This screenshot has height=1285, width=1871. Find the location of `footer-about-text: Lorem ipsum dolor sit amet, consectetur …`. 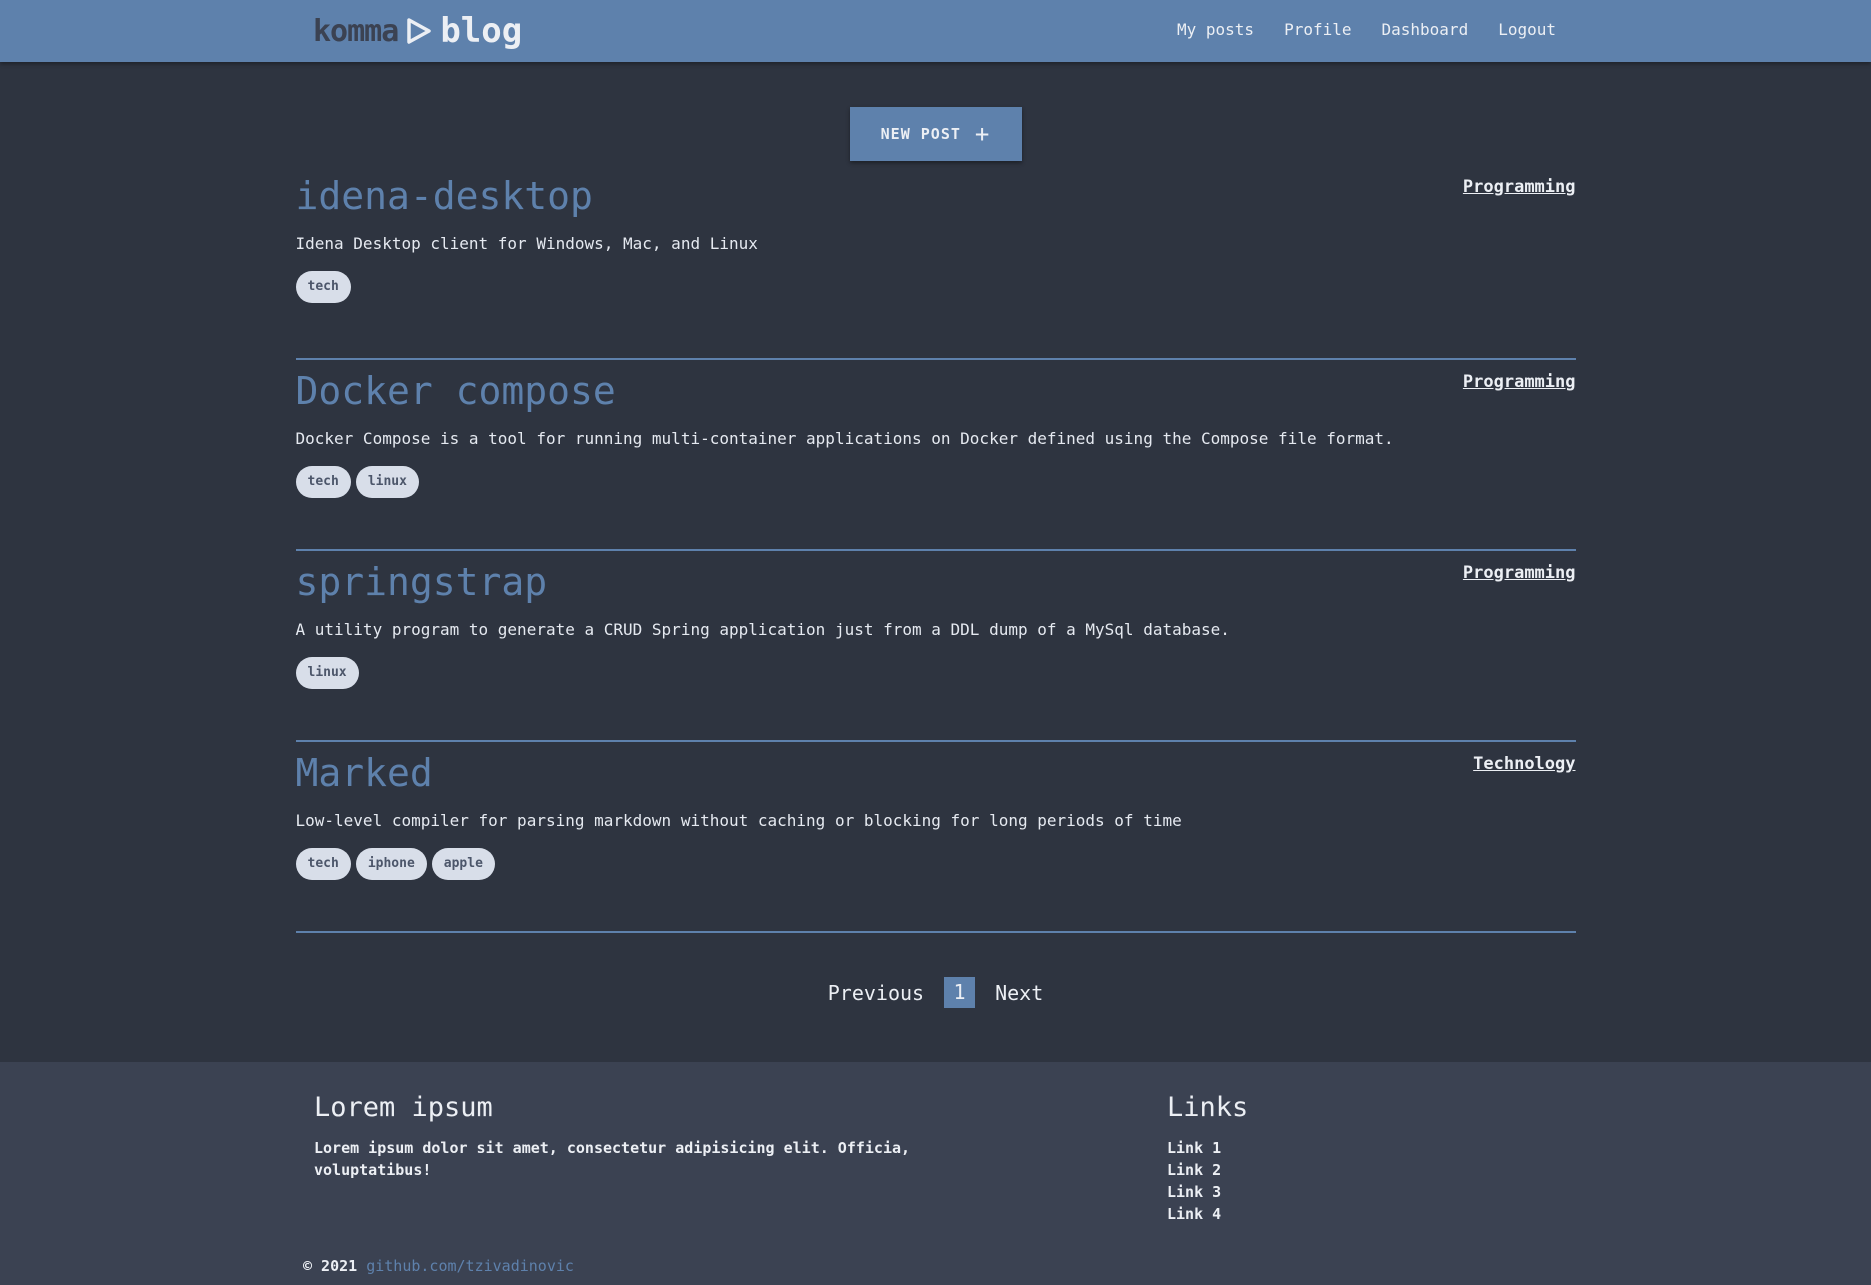

footer-about-text: Lorem ipsum dolor sit amet, consectetur … is located at coordinates (612, 1159).